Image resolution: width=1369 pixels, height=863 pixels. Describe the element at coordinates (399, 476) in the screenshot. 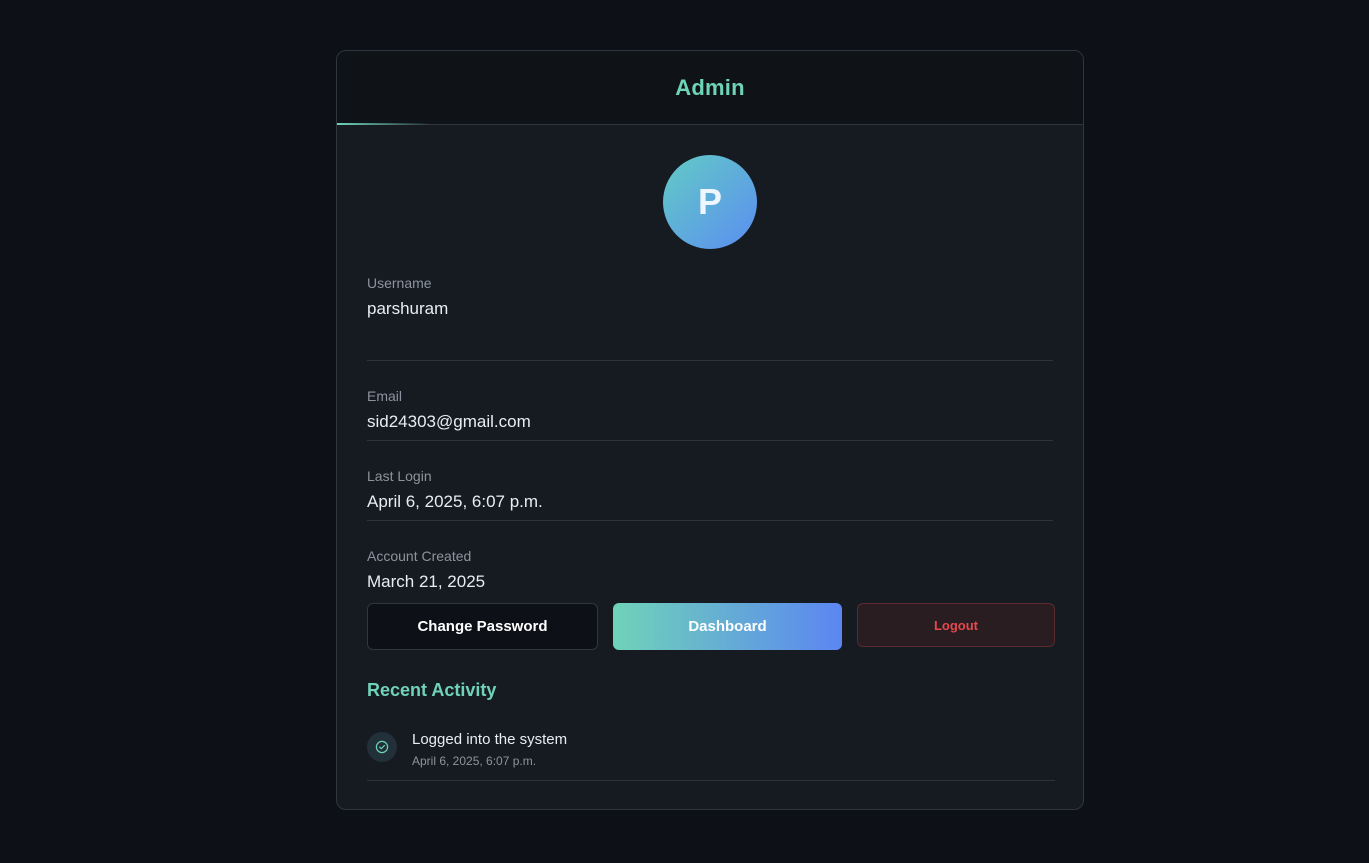

I see `field-label: Last Login` at that location.